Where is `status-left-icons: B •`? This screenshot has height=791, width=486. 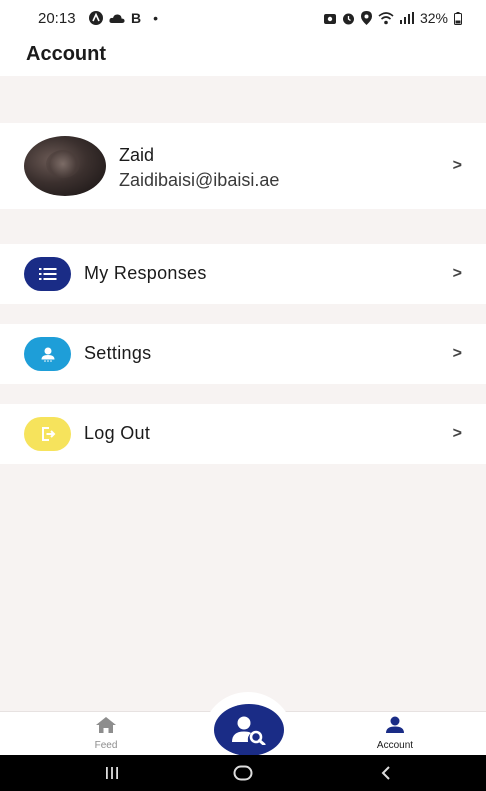
status-left-icons: B • is located at coordinates (123, 18).